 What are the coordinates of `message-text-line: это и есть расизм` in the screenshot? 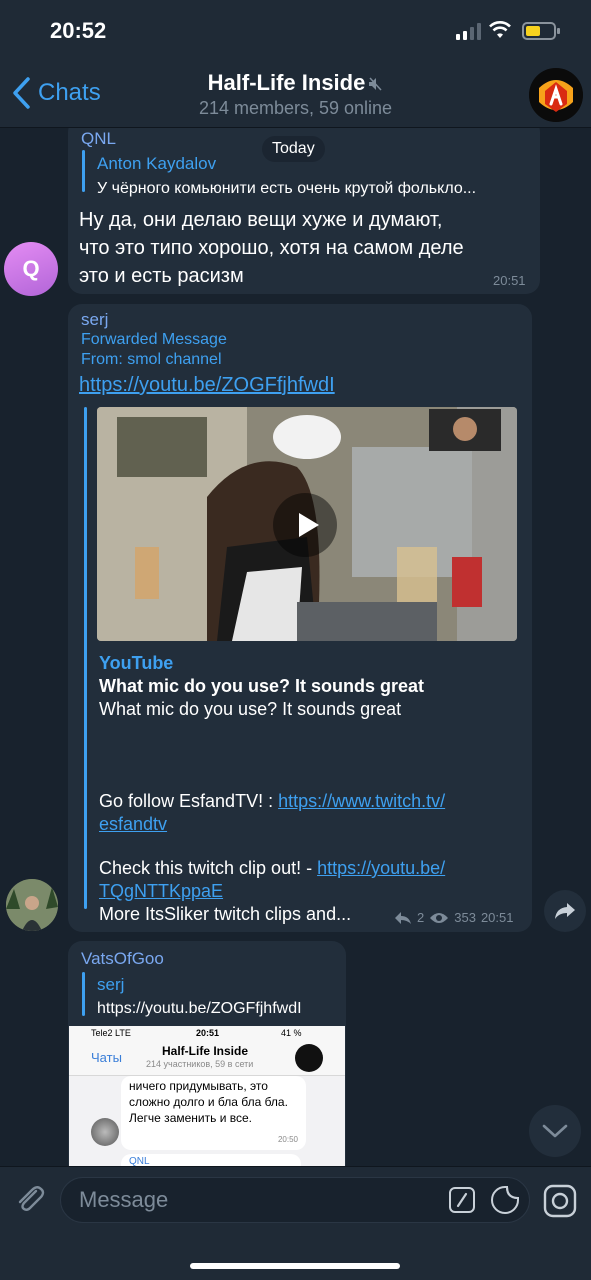 It's located at (161, 276).